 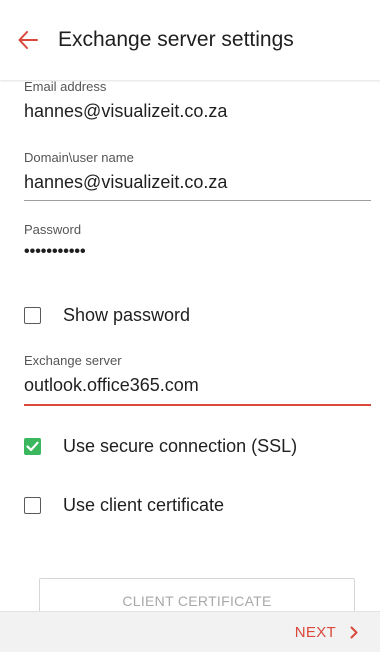 What do you see at coordinates (197, 374) in the screenshot?
I see `exchange-server-field: Exchange server outlook.office365.com` at bounding box center [197, 374].